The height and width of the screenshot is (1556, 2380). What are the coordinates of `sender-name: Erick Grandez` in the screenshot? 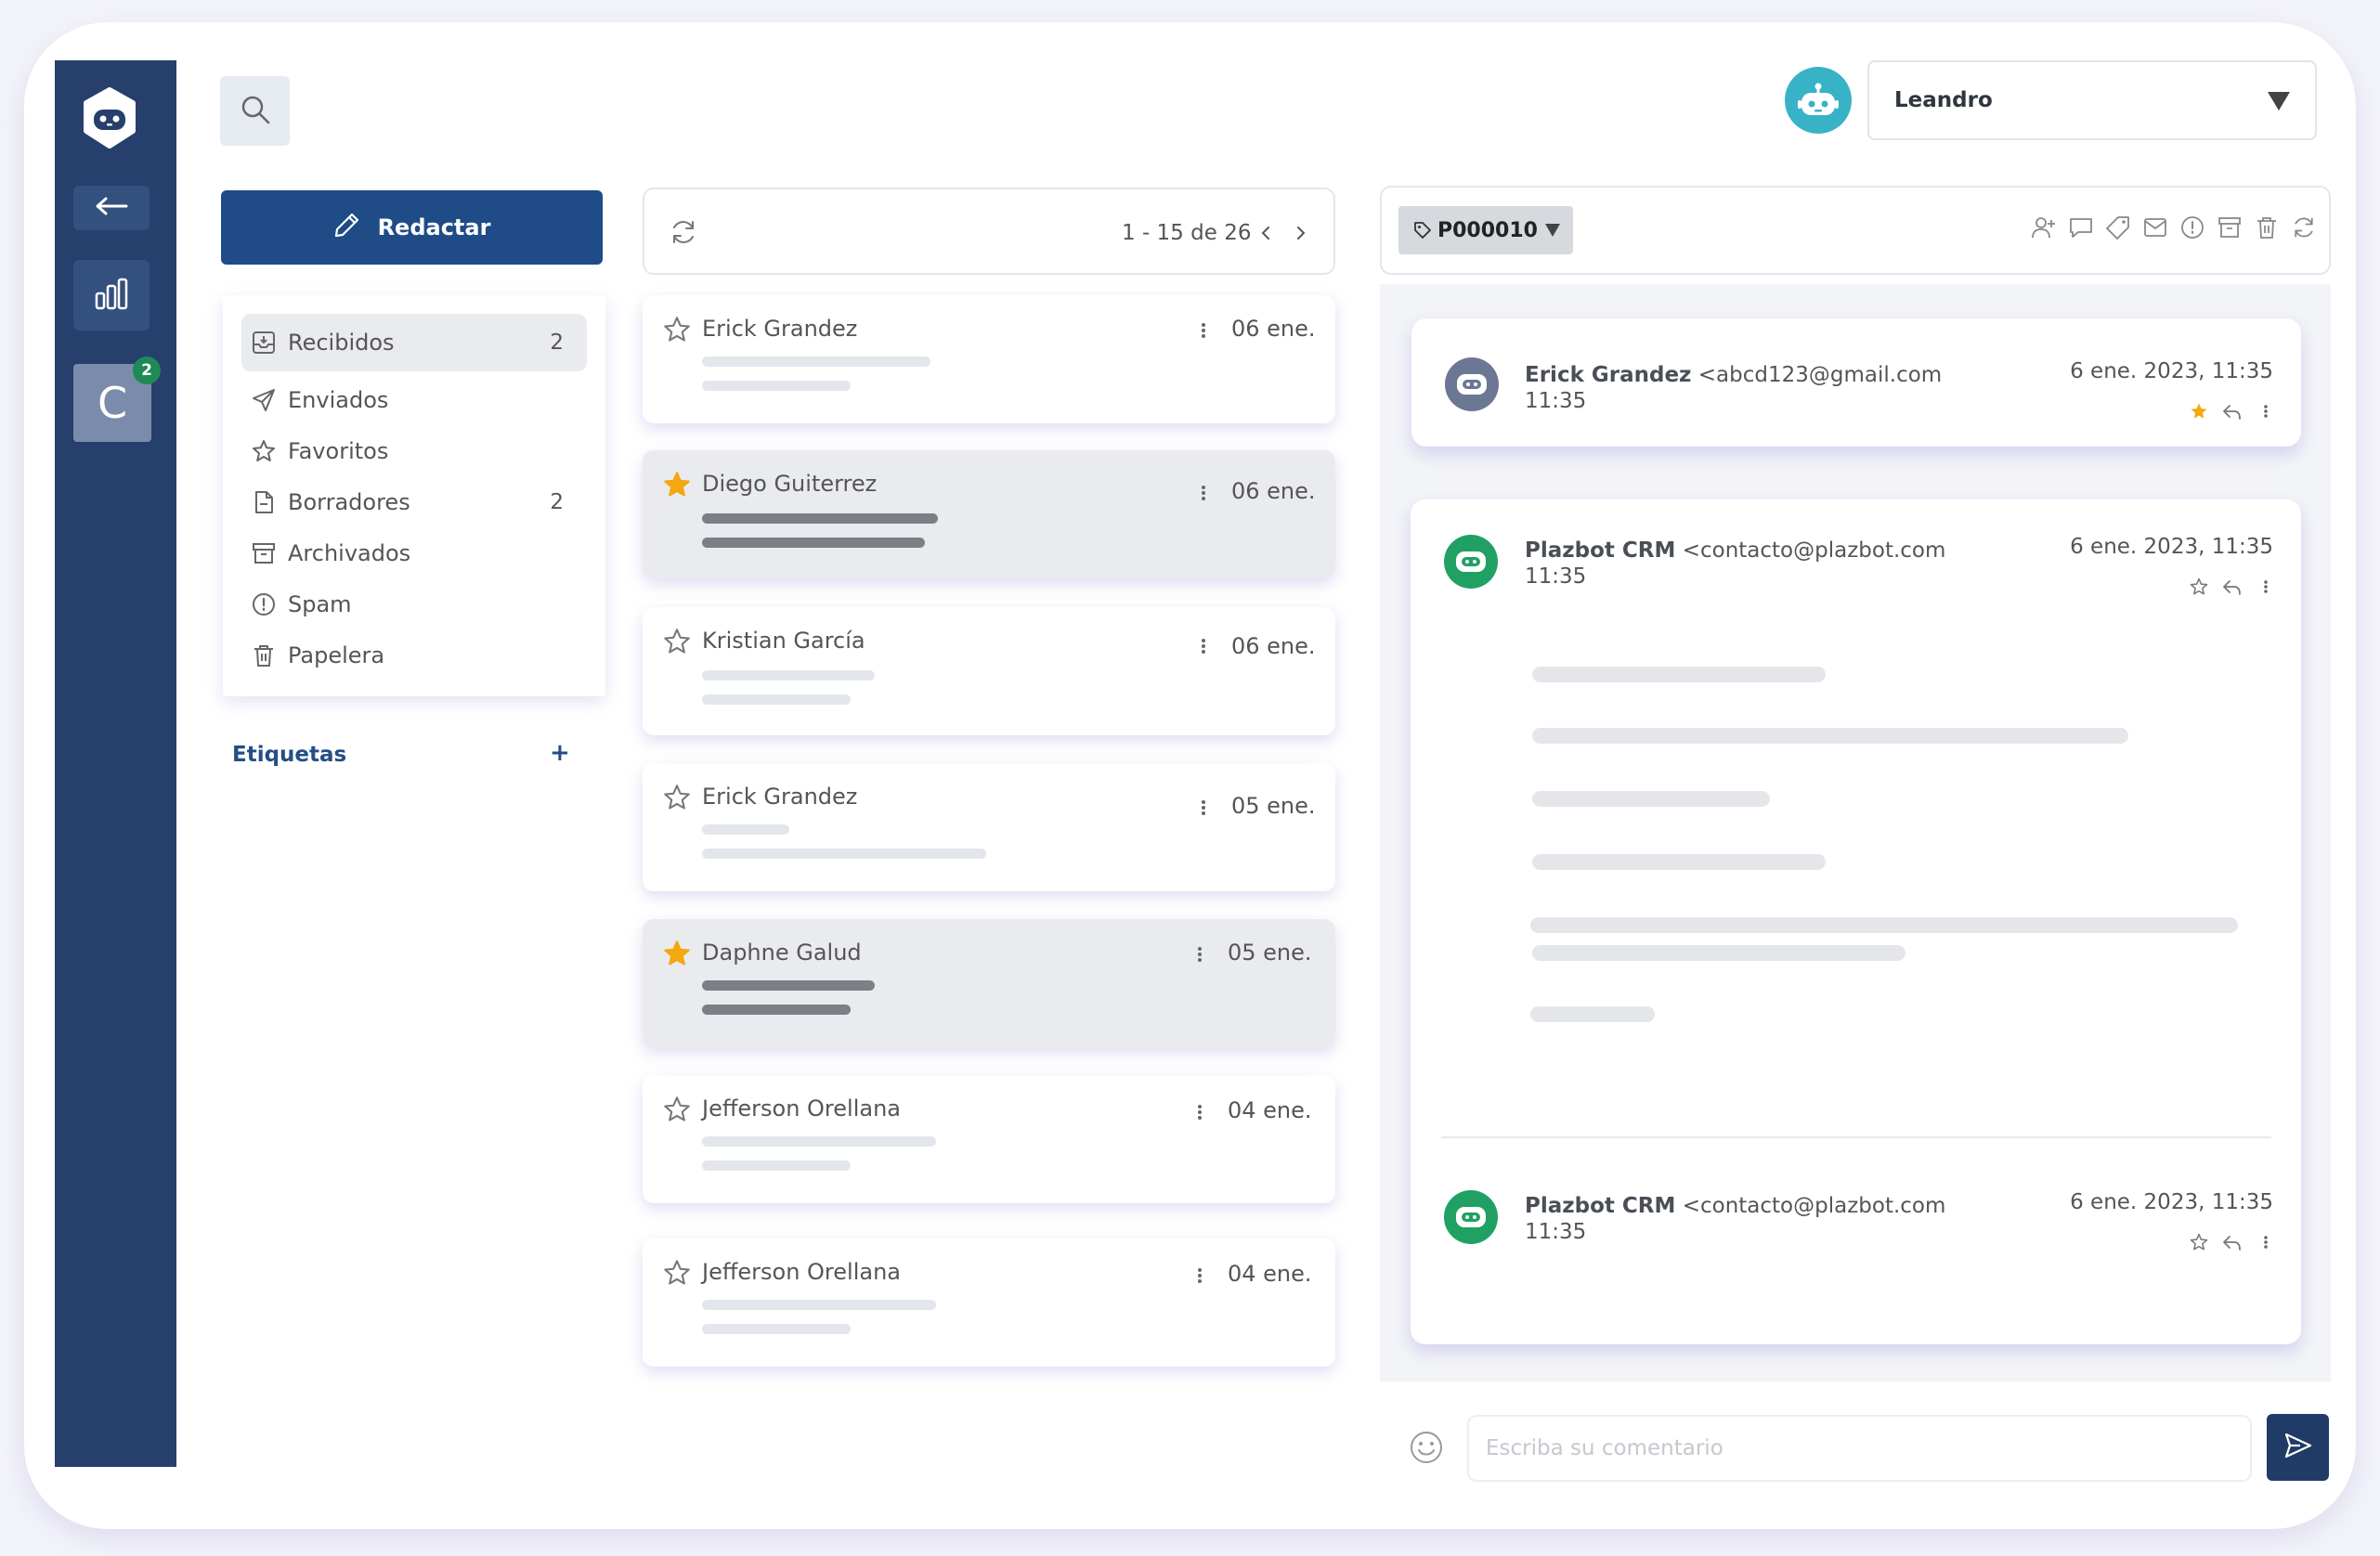 It's located at (1608, 375).